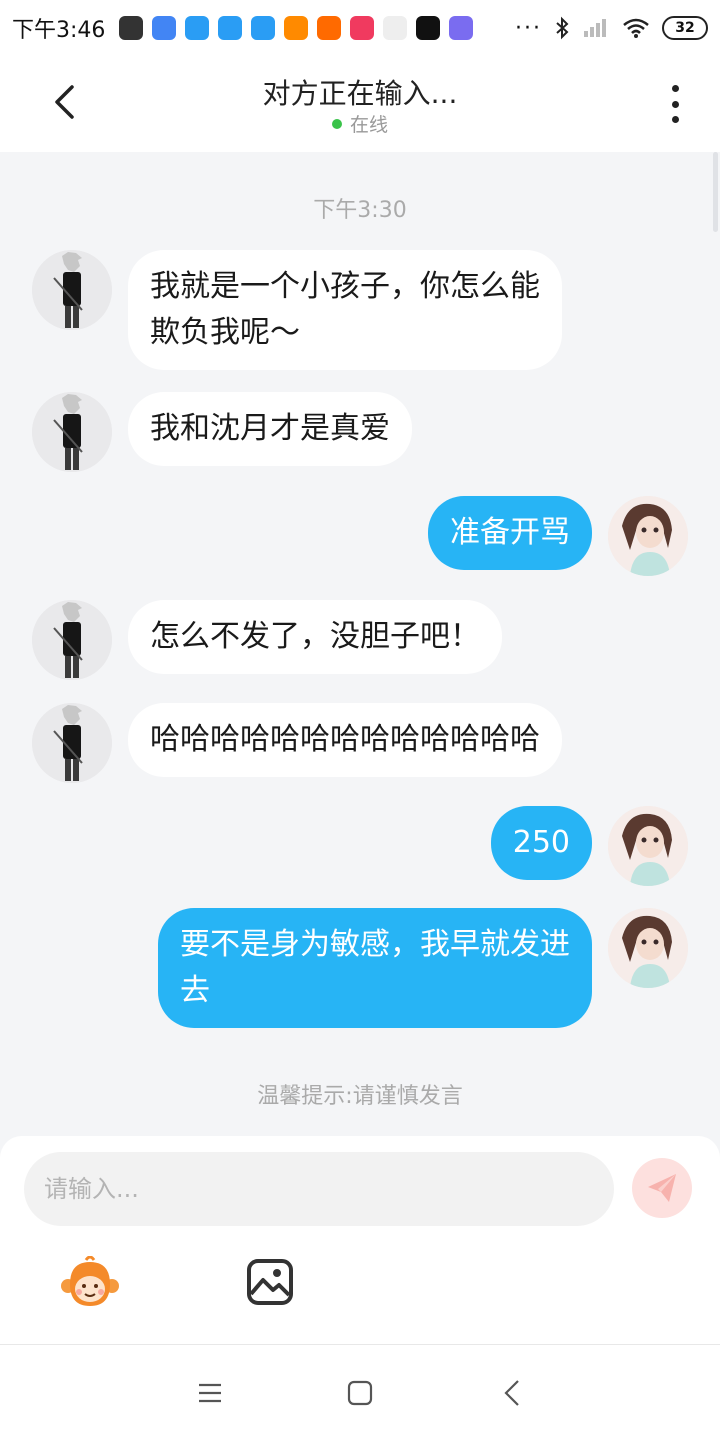 The width and height of the screenshot is (720, 1440). I want to click on wifi-icon, so click(636, 28).